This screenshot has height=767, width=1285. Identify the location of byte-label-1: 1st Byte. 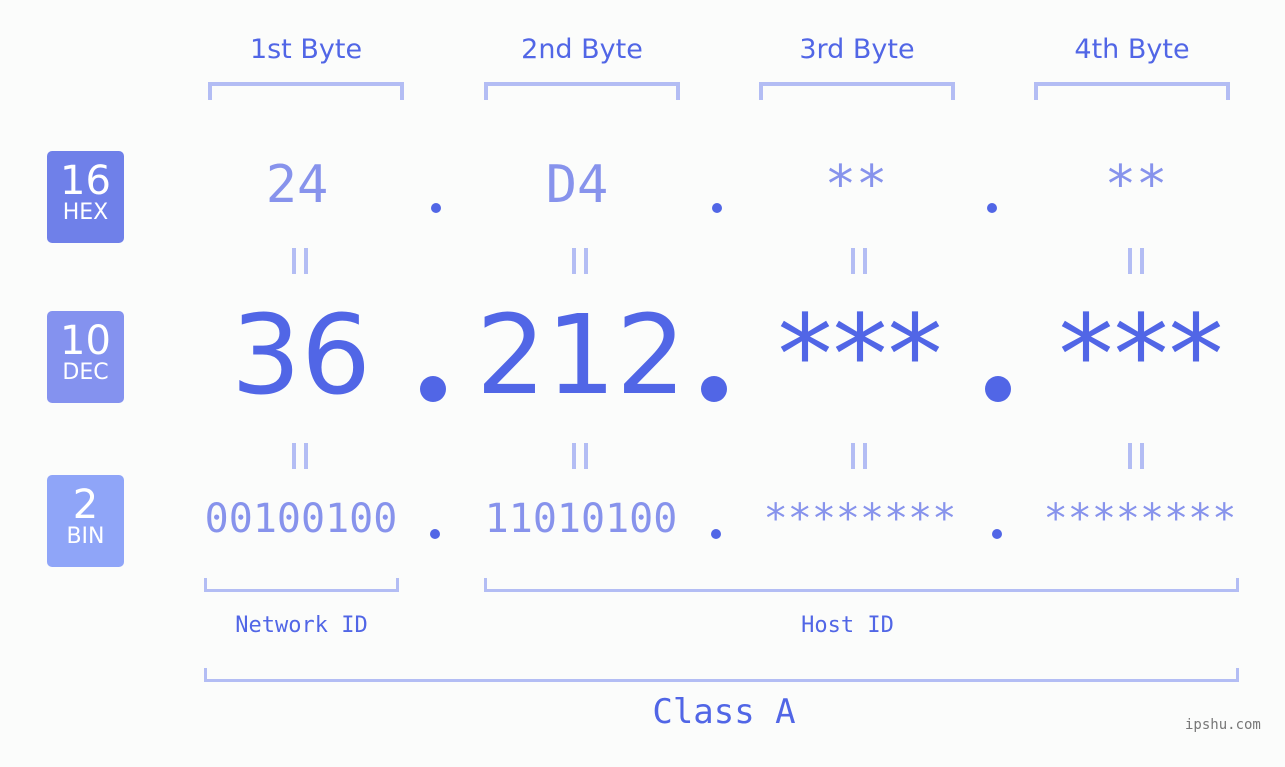
(306, 49).